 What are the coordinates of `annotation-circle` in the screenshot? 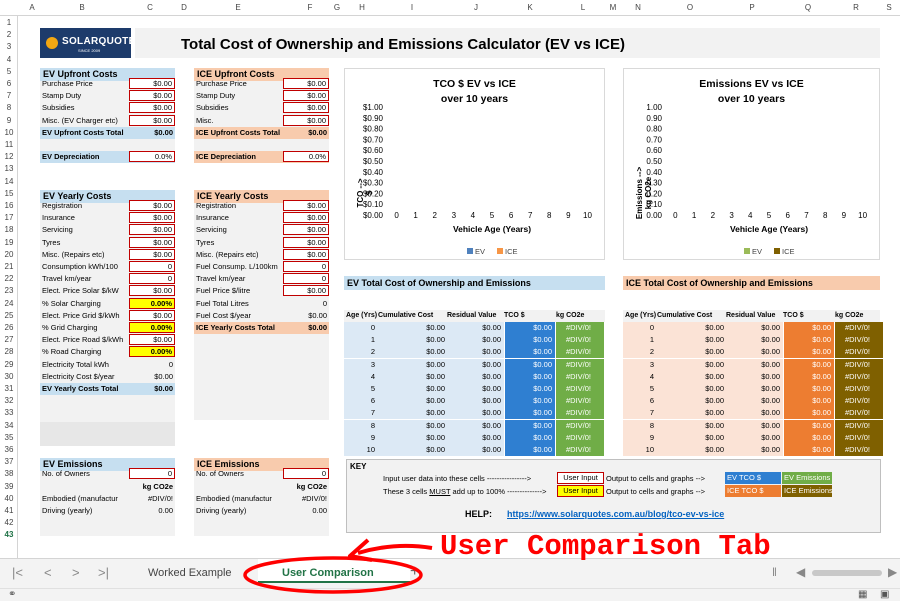 It's located at (333, 575).